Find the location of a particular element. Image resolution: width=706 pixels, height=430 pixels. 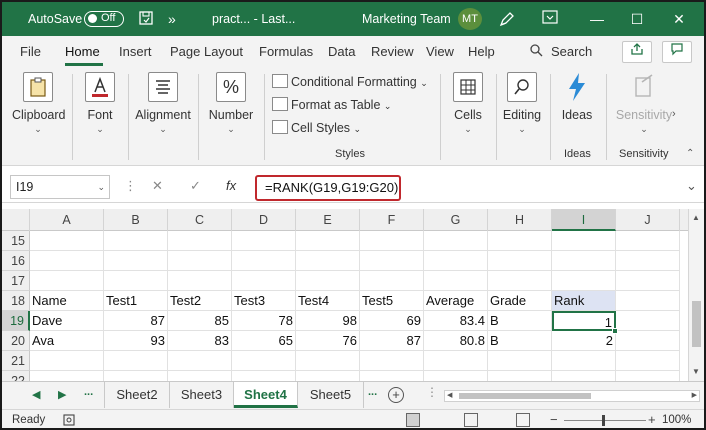

grid-cell: 93 is located at coordinates (136, 341).